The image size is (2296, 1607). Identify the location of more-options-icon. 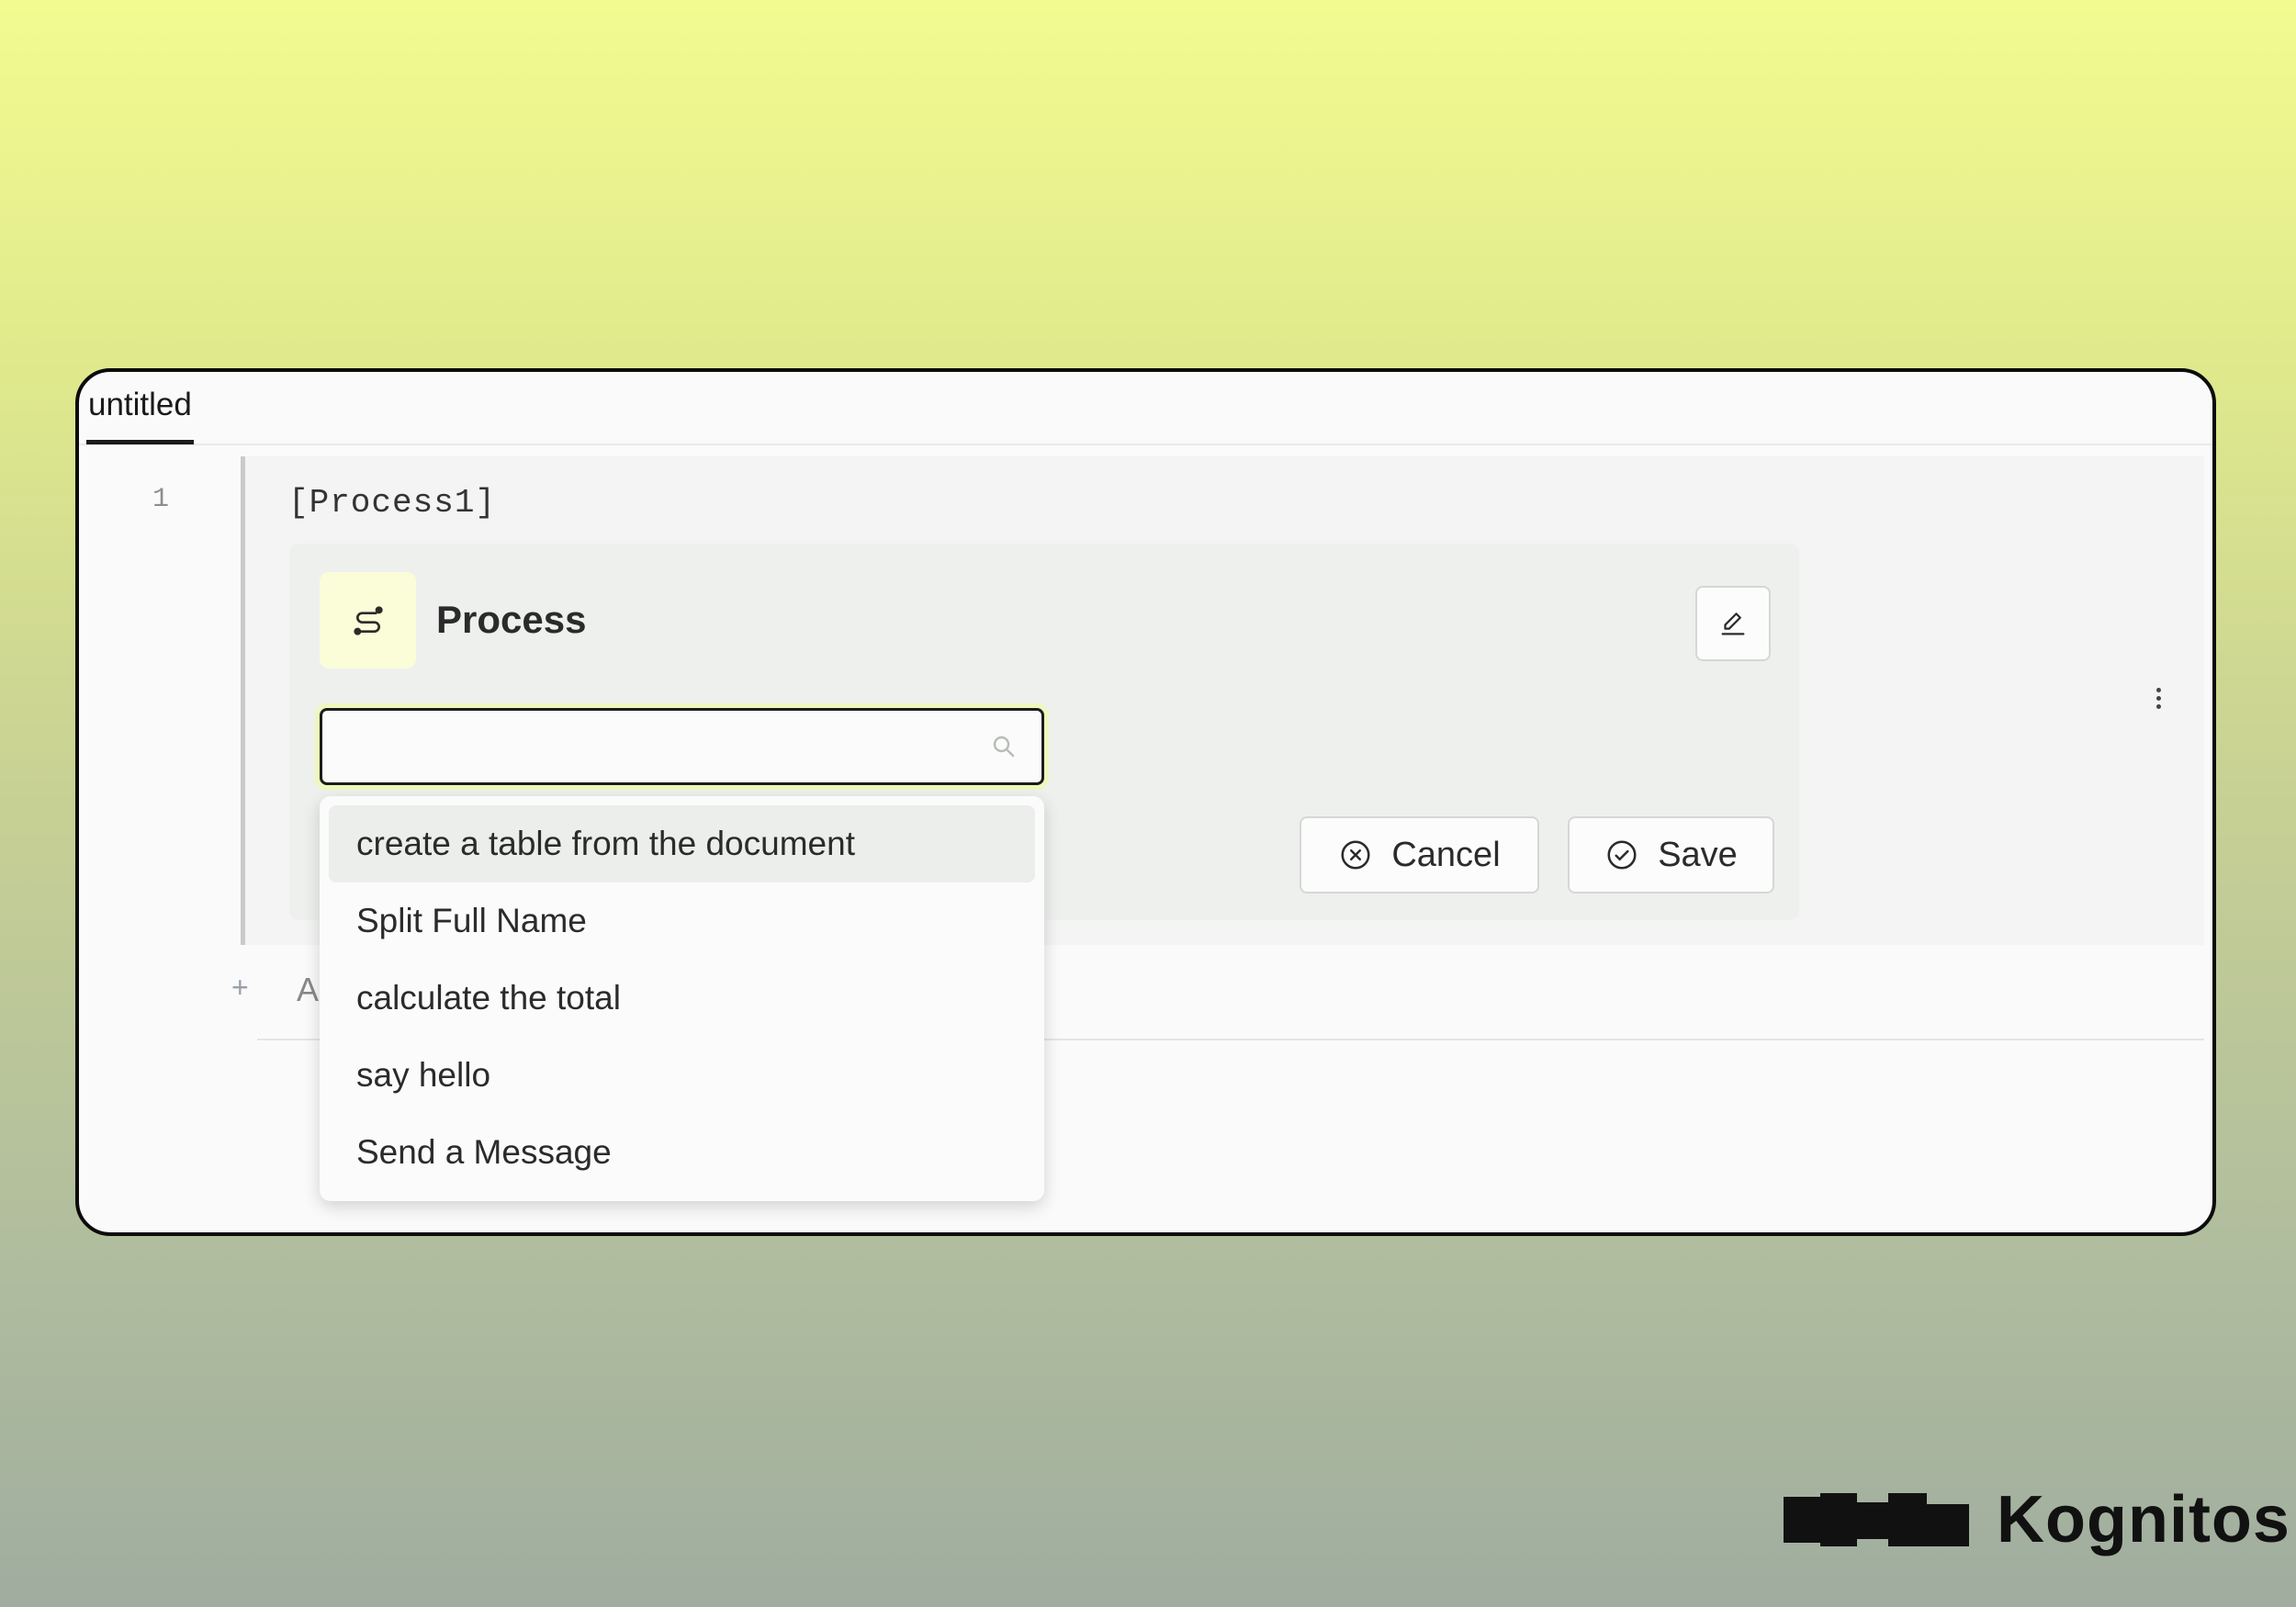
(2158, 702).